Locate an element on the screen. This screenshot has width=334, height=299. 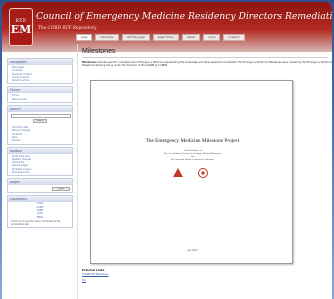
toolbox-link: Permanent link is located at coordinates (40, 172).